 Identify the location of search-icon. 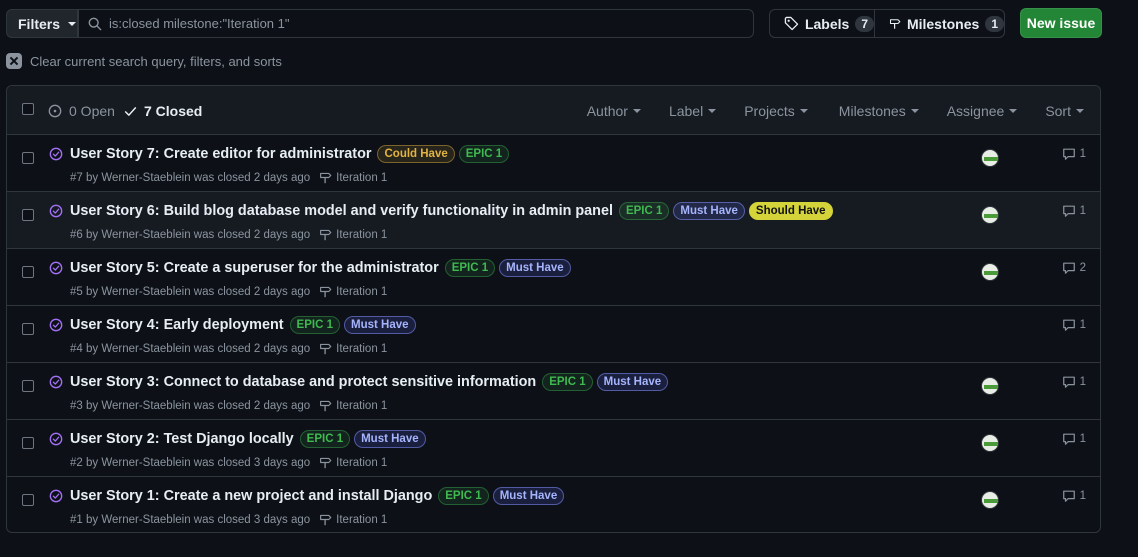
(95, 23).